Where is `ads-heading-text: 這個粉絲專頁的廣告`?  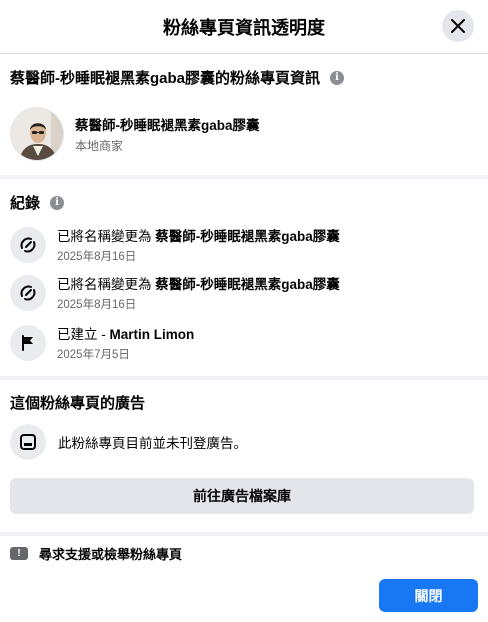
ads-heading-text: 這個粉絲專頁的廣告 is located at coordinates (78, 403).